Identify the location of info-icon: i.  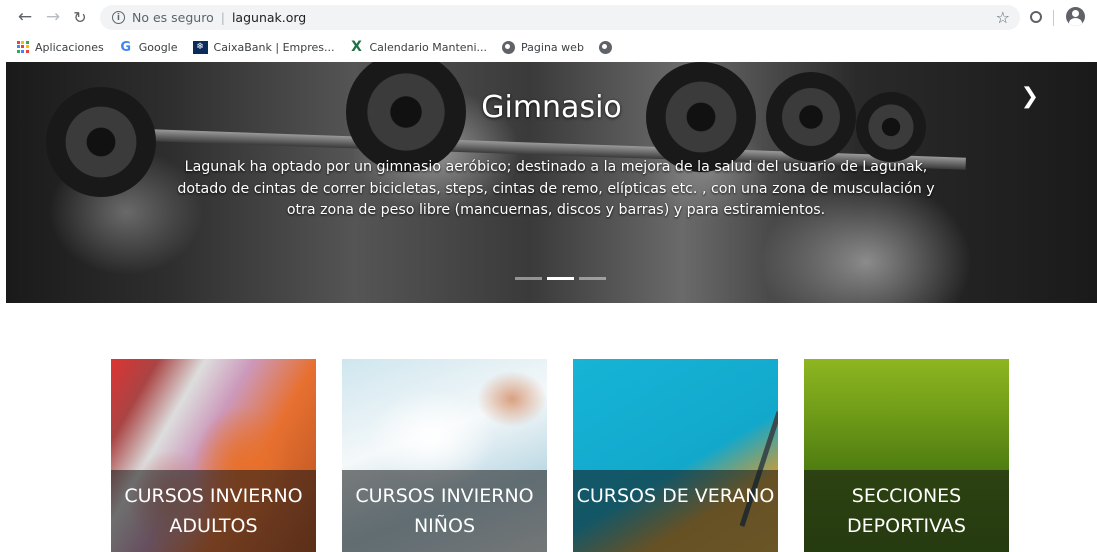
(118, 17).